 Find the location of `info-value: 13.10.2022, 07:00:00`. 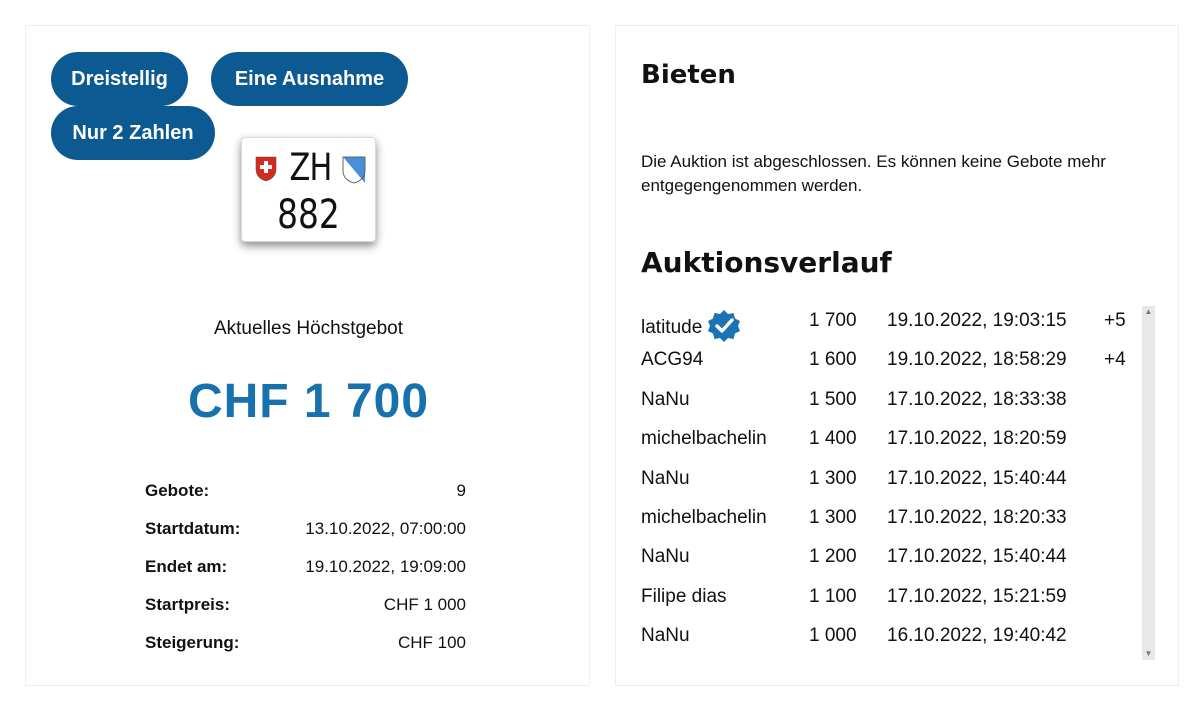

info-value: 13.10.2022, 07:00:00 is located at coordinates (385, 528).